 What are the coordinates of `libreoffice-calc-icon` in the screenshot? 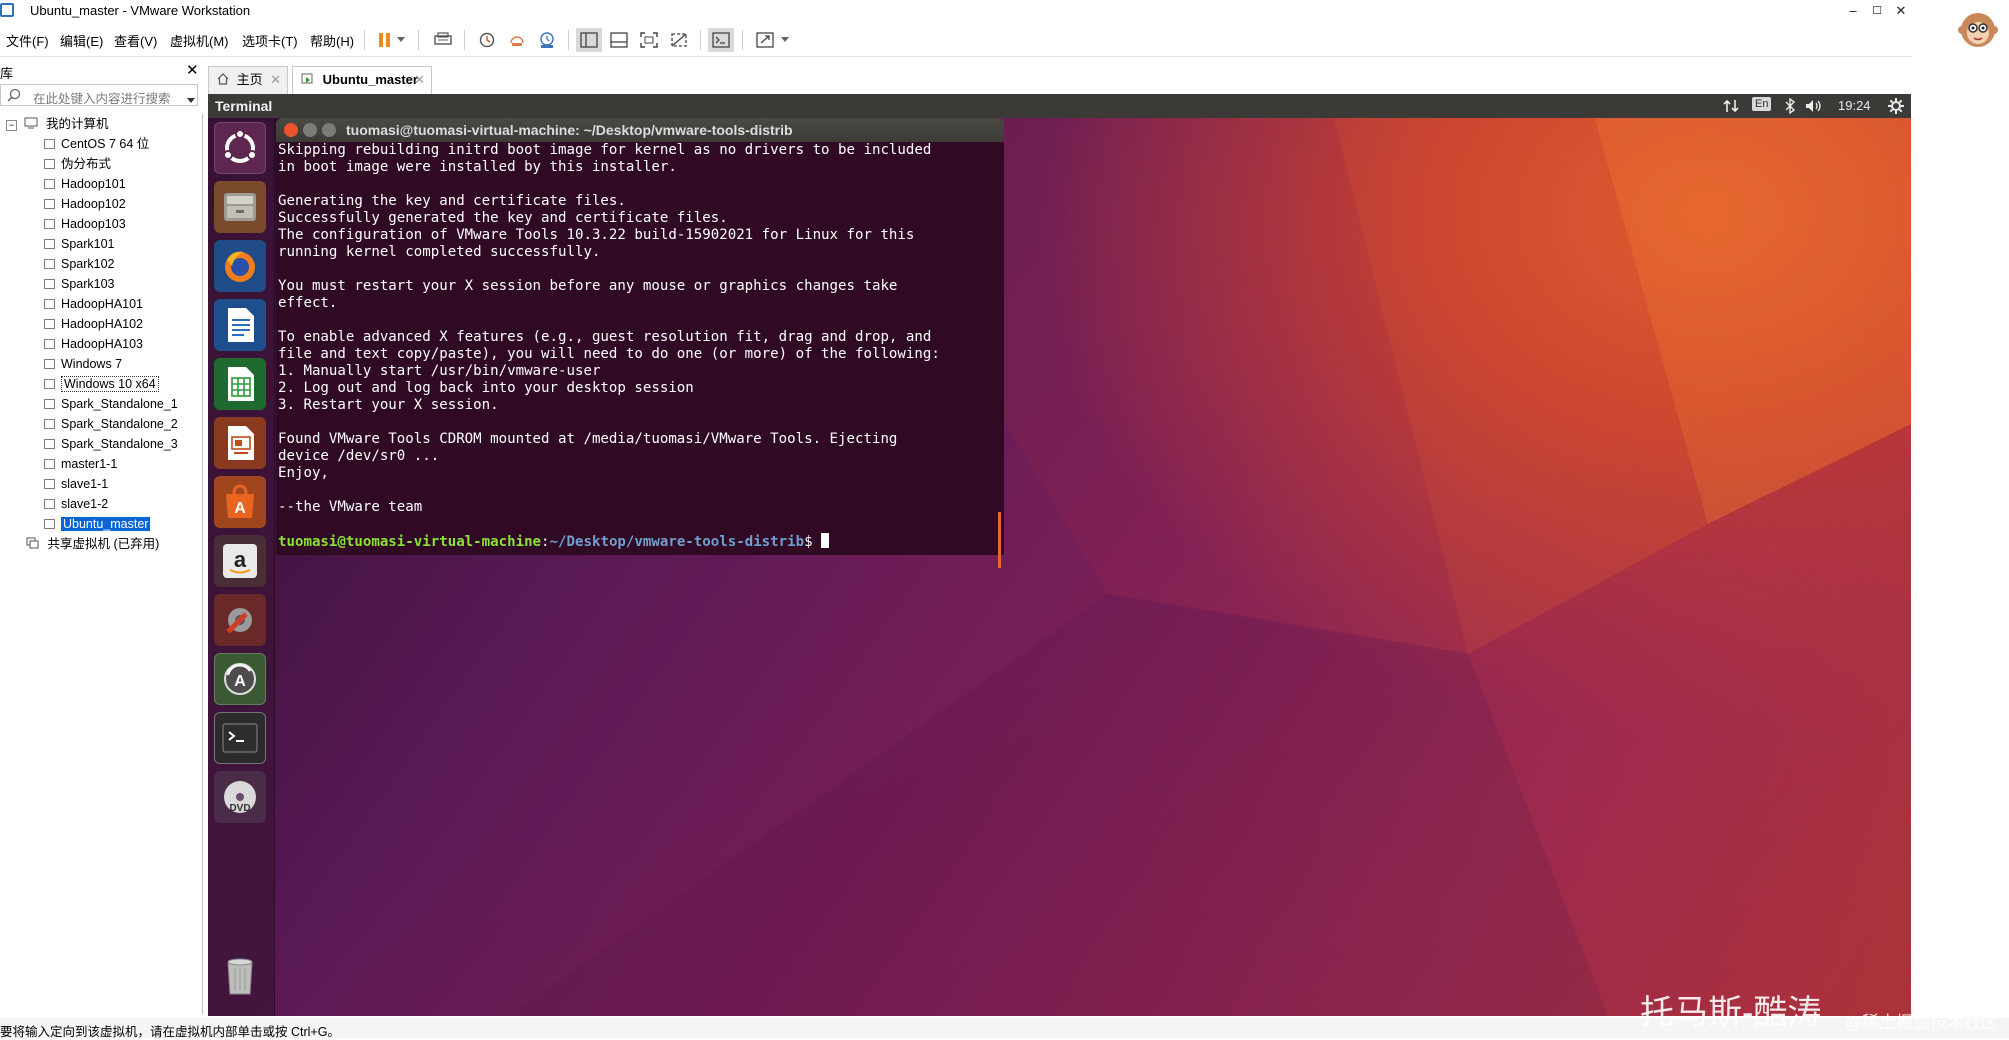 It's located at (240, 384).